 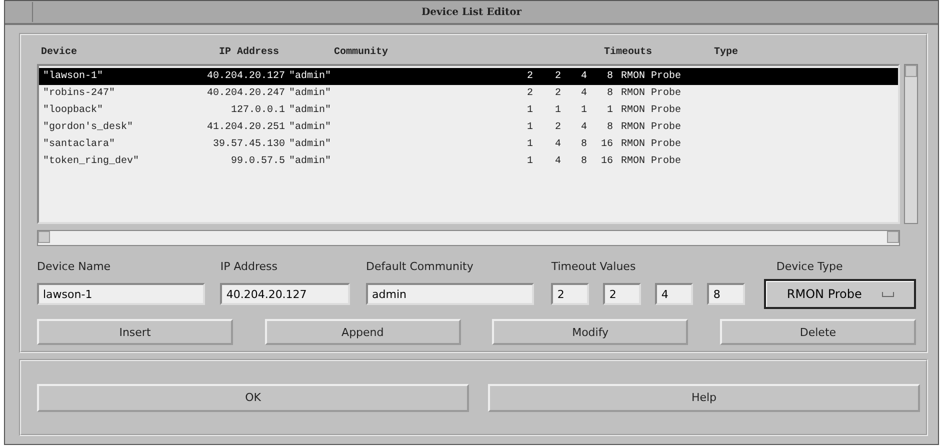 What do you see at coordinates (468, 93) in the screenshot?
I see `device-row: "robins-247" 40.204.20.247 "admin" 2 2 4 8 RMON Probe` at bounding box center [468, 93].